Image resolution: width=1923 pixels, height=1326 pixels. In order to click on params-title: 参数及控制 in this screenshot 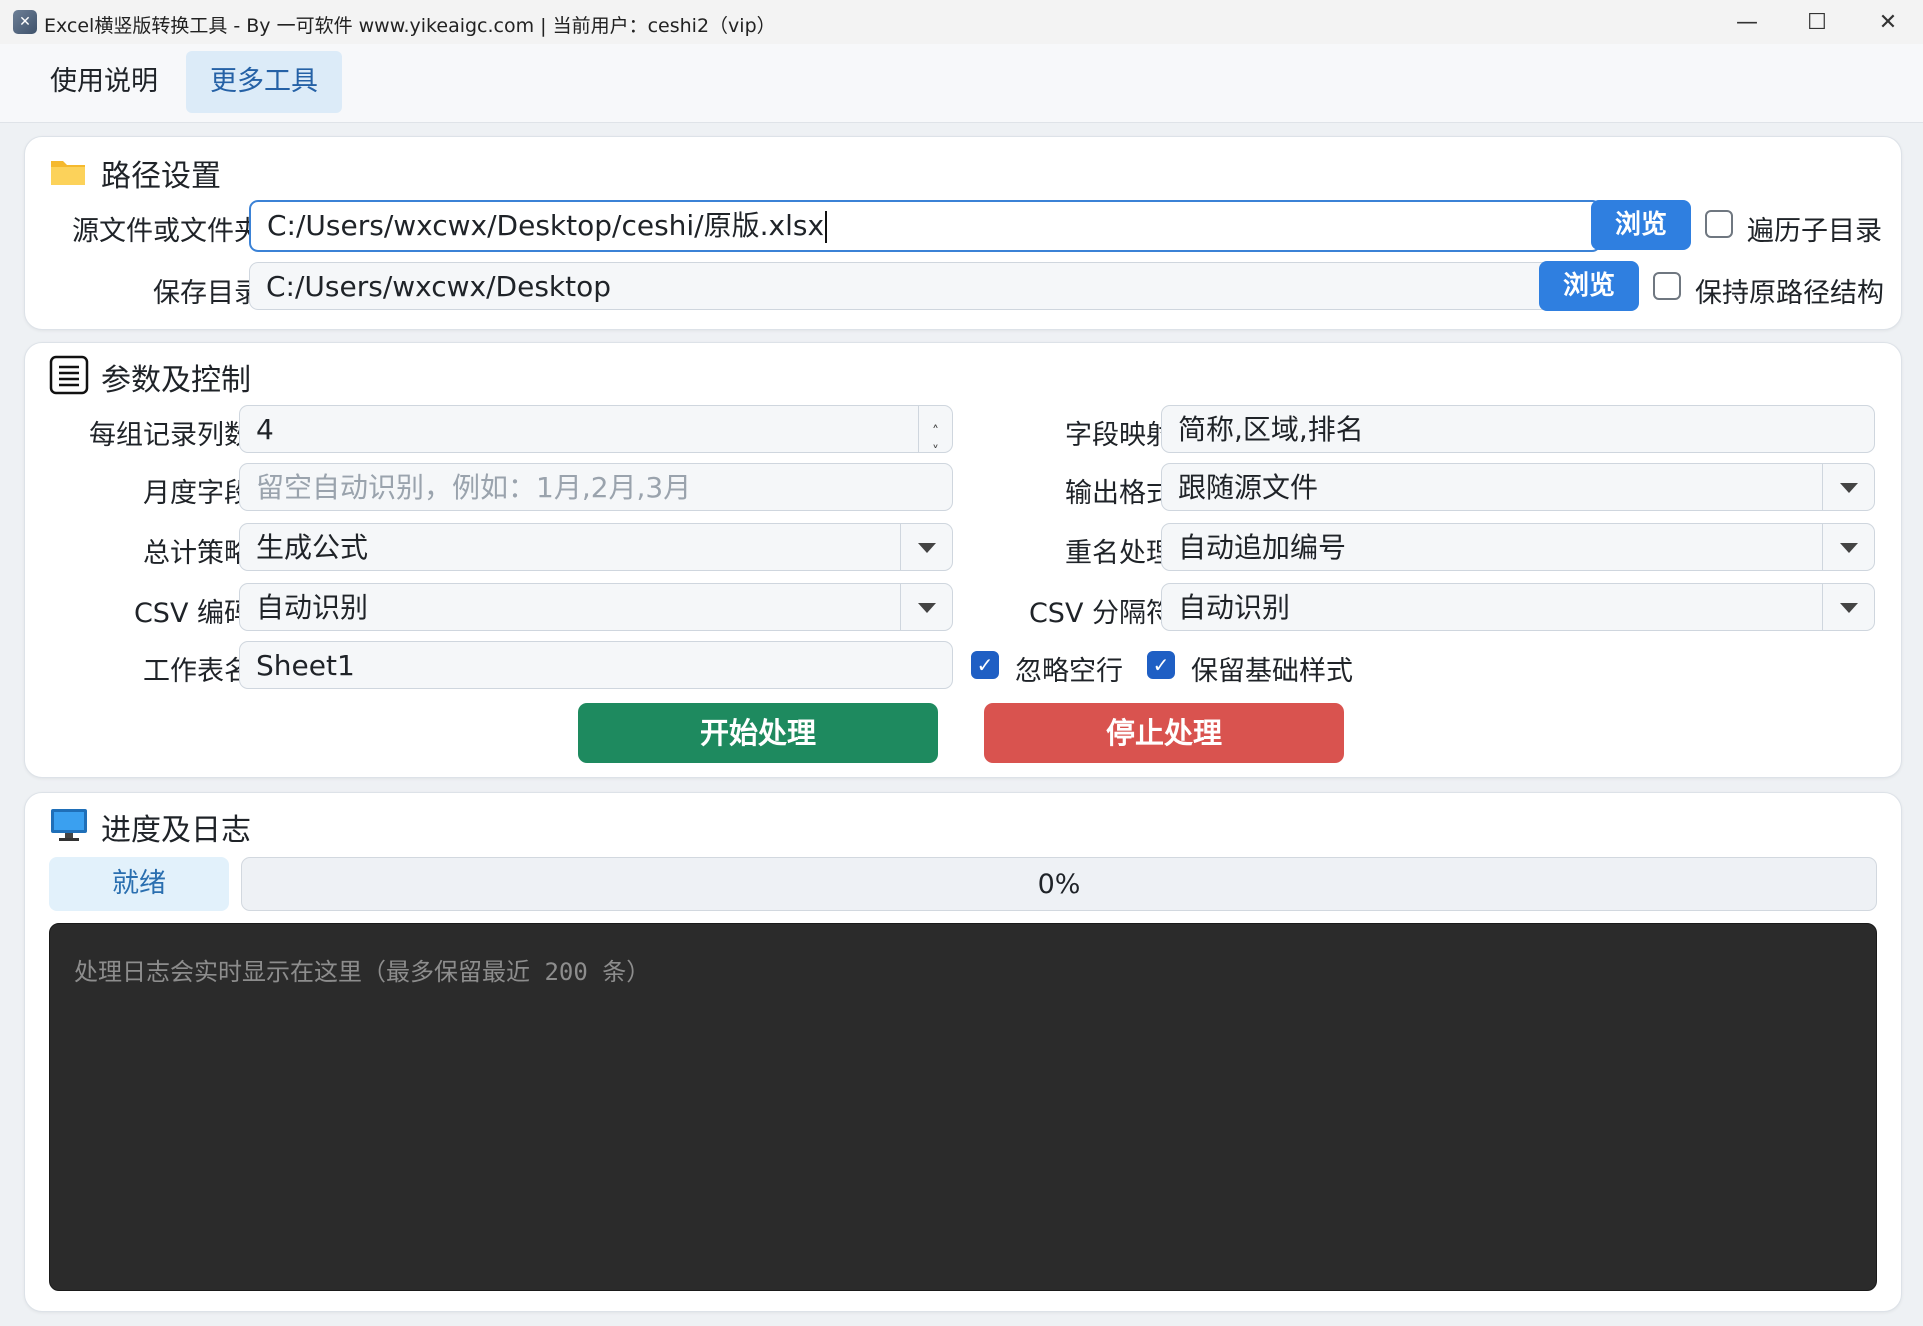, I will do `click(176, 380)`.